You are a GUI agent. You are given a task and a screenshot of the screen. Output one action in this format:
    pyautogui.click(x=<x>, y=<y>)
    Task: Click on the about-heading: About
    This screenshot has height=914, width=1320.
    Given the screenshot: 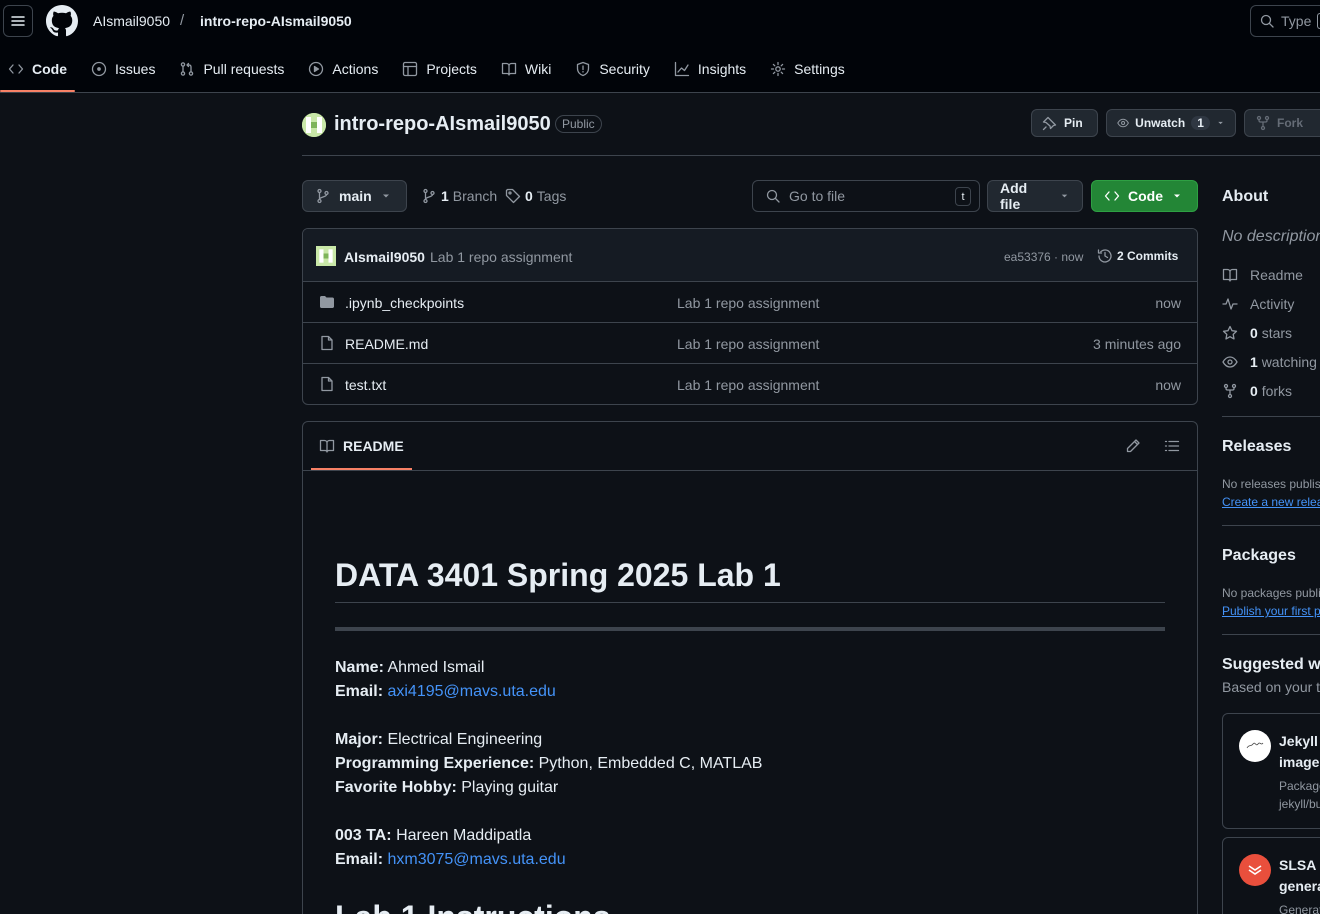 What is the action you would take?
    pyautogui.click(x=1245, y=196)
    